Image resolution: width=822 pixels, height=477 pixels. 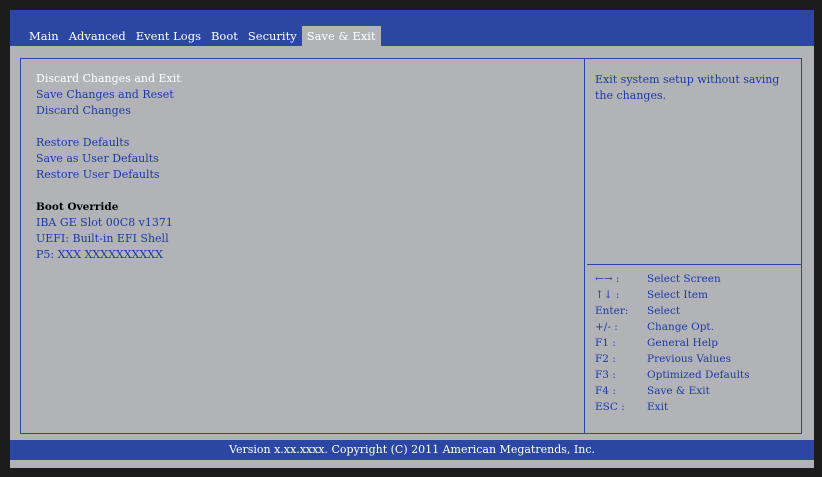 What do you see at coordinates (306, 143) in the screenshot?
I see `menu-item-restore-defaults: Restore Defaults` at bounding box center [306, 143].